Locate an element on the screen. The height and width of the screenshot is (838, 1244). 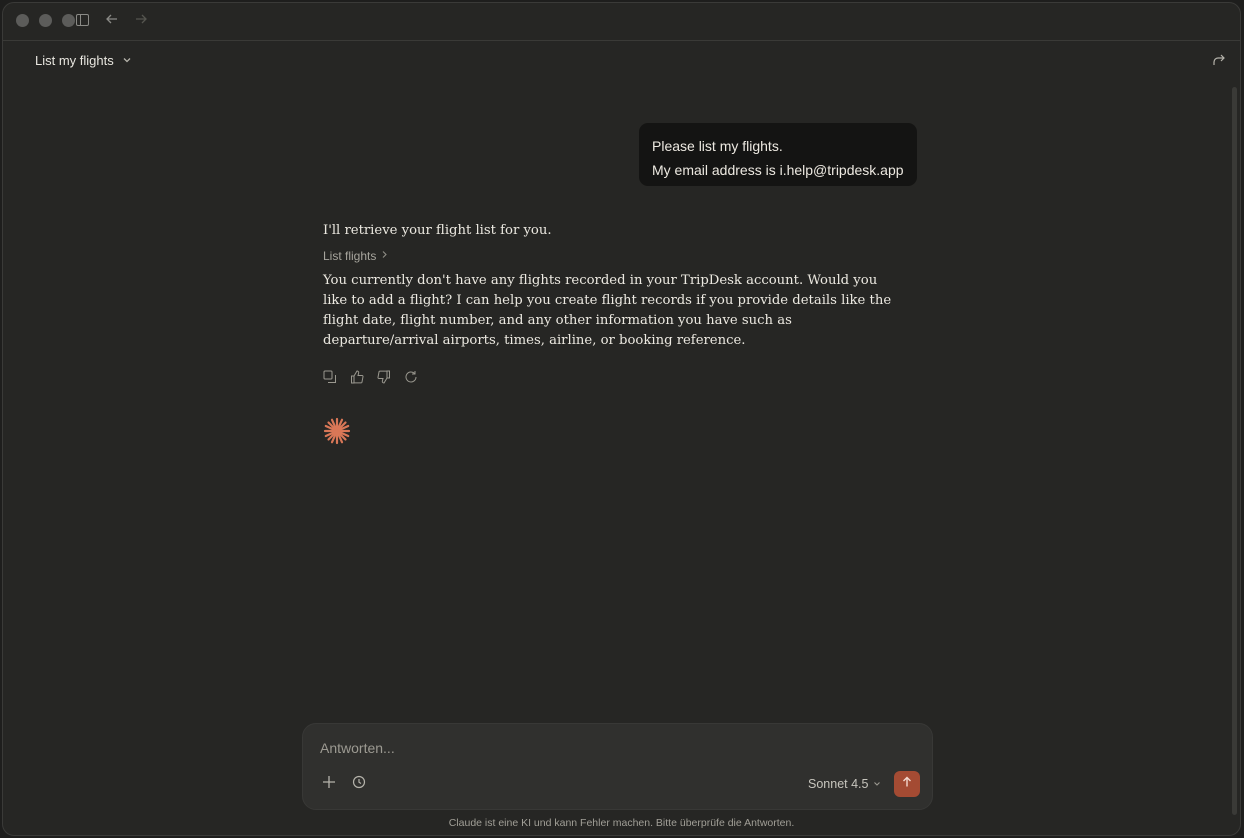
scrollbar is located at coordinates (1234, 451).